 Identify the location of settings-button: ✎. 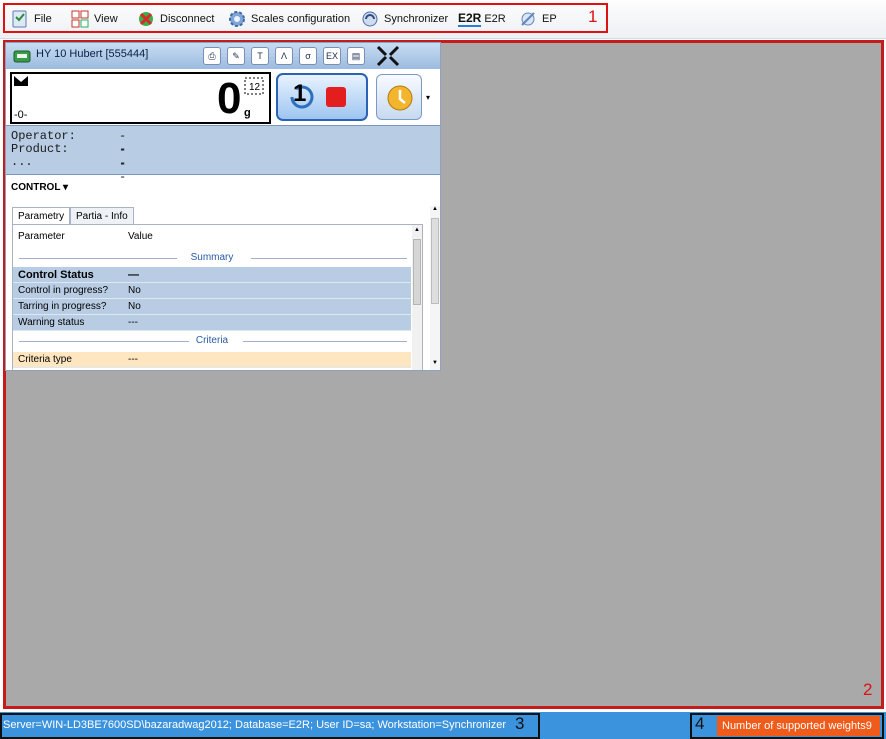
(236, 56).